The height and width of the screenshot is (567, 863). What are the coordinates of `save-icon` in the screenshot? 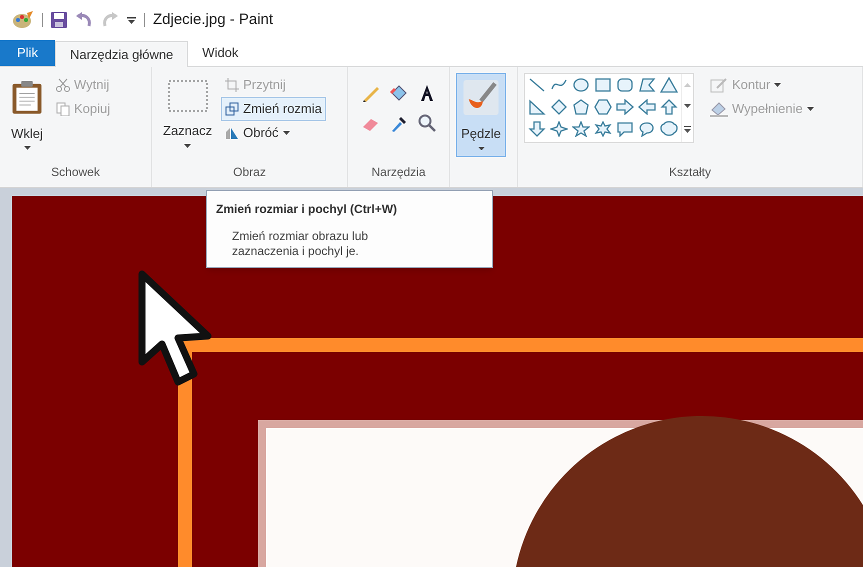 It's located at (59, 20).